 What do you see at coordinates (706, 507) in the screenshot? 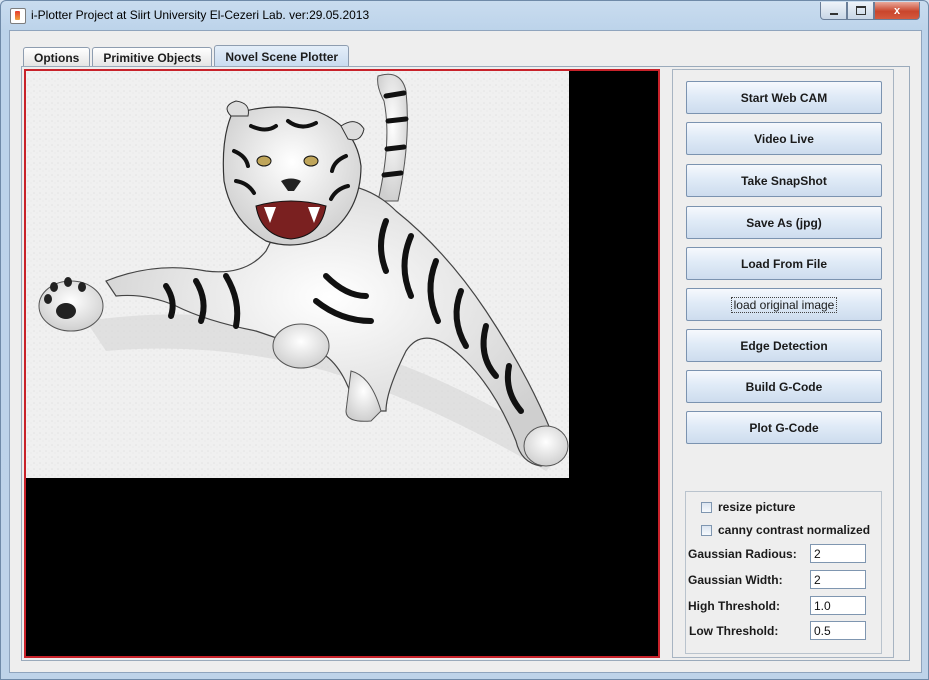
I see `resize-picture-checkbox` at bounding box center [706, 507].